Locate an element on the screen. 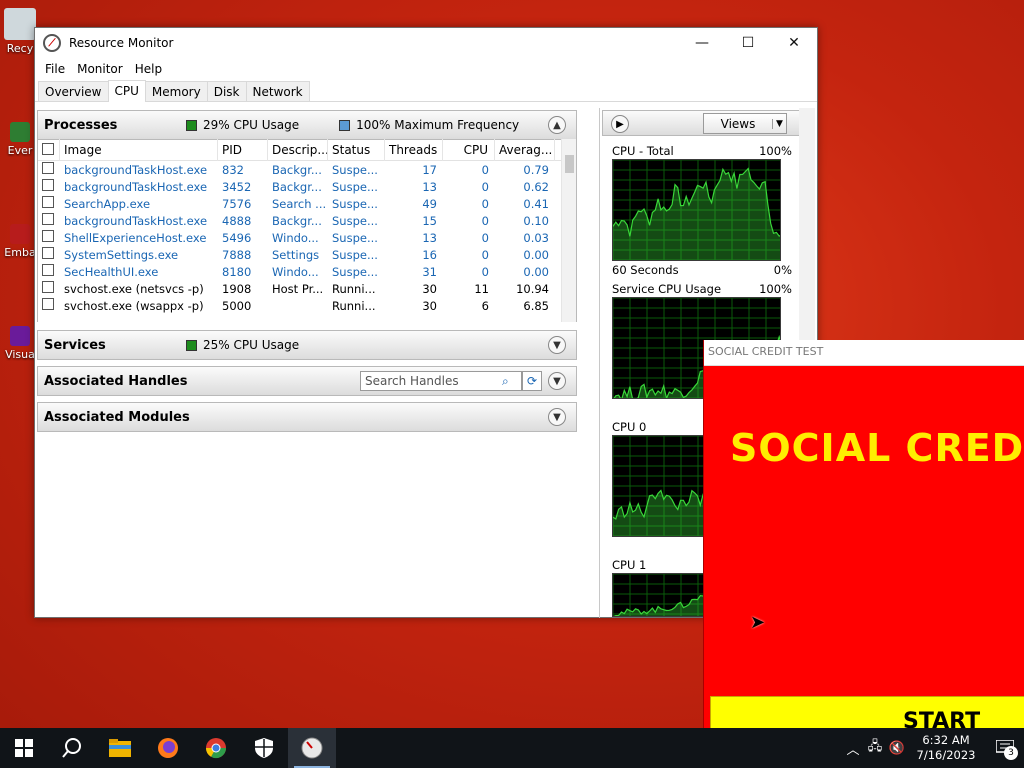 Image resolution: width=1024 pixels, height=768 pixels. graph-min: 0% is located at coordinates (782, 270).